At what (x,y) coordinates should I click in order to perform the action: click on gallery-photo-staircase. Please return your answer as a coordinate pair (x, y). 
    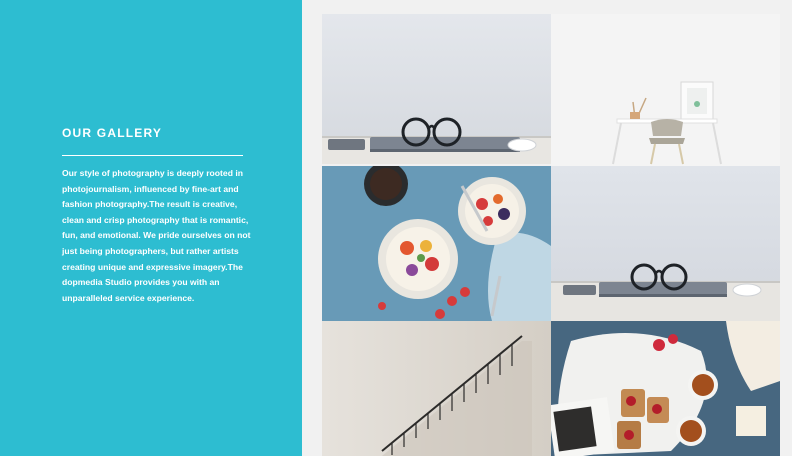
    Looking at the image, I should click on (436, 388).